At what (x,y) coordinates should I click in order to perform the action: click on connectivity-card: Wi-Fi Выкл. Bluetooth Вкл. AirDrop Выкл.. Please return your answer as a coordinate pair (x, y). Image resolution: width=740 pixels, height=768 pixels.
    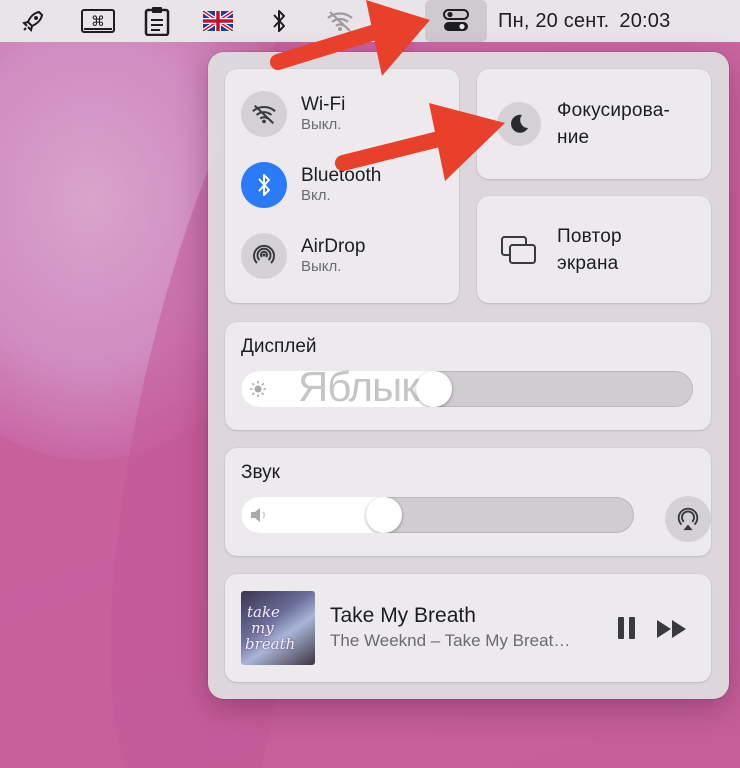
    Looking at the image, I should click on (342, 186).